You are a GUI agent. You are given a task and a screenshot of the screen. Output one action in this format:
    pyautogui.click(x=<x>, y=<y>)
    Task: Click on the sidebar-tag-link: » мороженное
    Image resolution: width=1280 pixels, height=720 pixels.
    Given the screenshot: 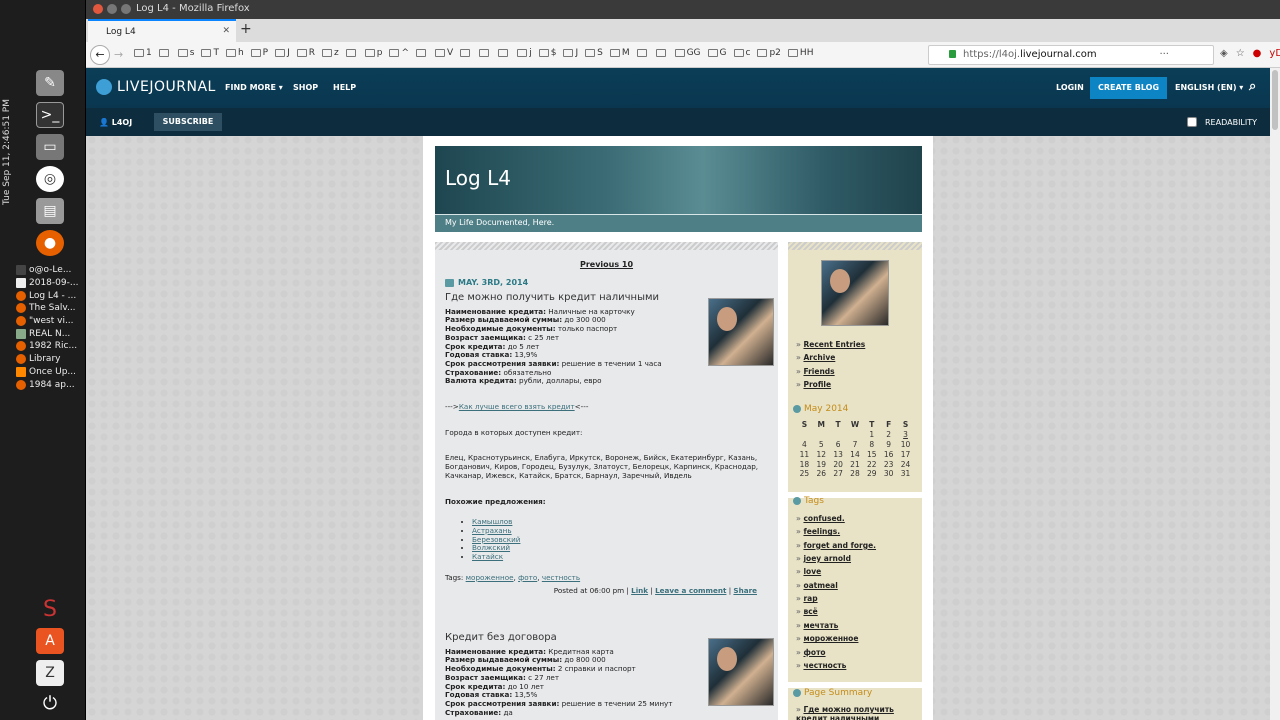 What is the action you would take?
    pyautogui.click(x=827, y=638)
    